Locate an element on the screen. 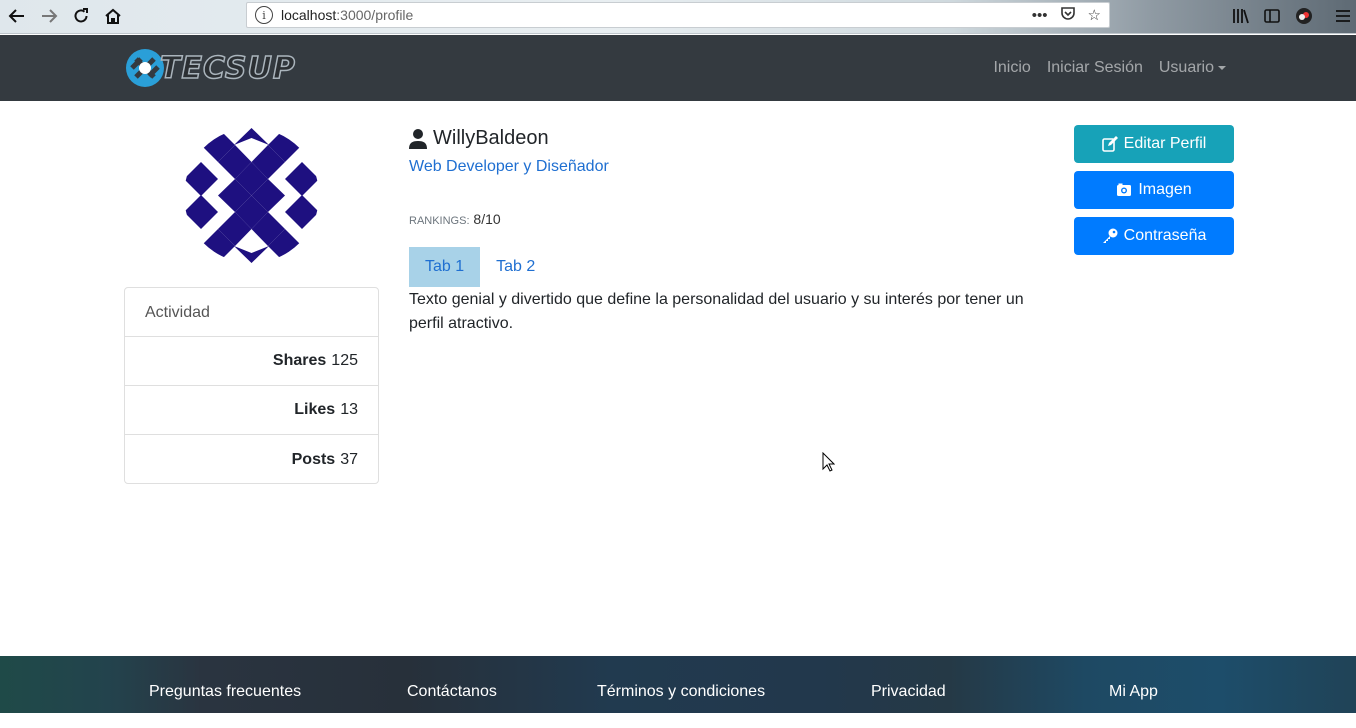 The height and width of the screenshot is (728, 1356). sidebar-icon is located at coordinates (1272, 16).